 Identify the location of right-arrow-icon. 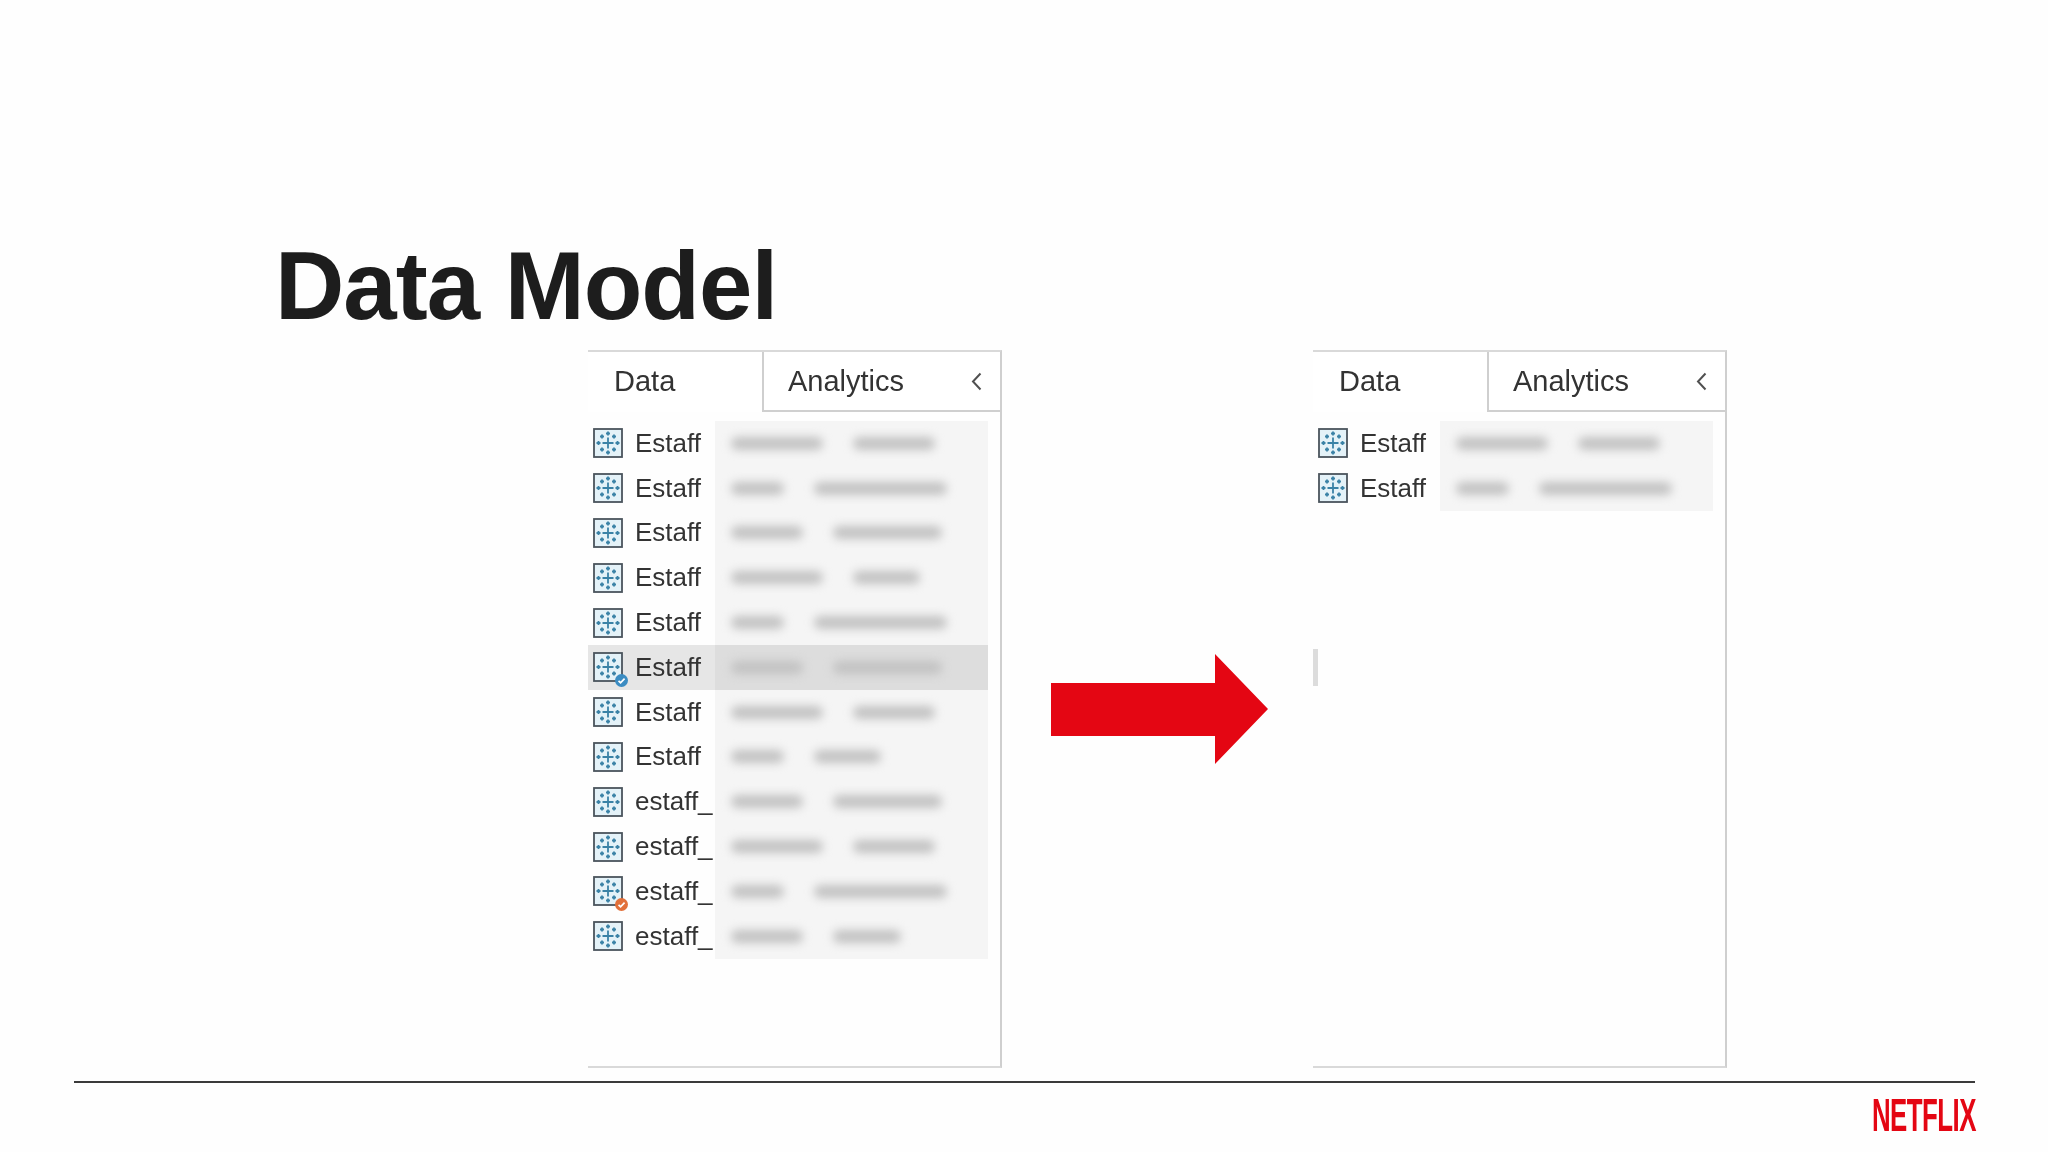
(1159, 709).